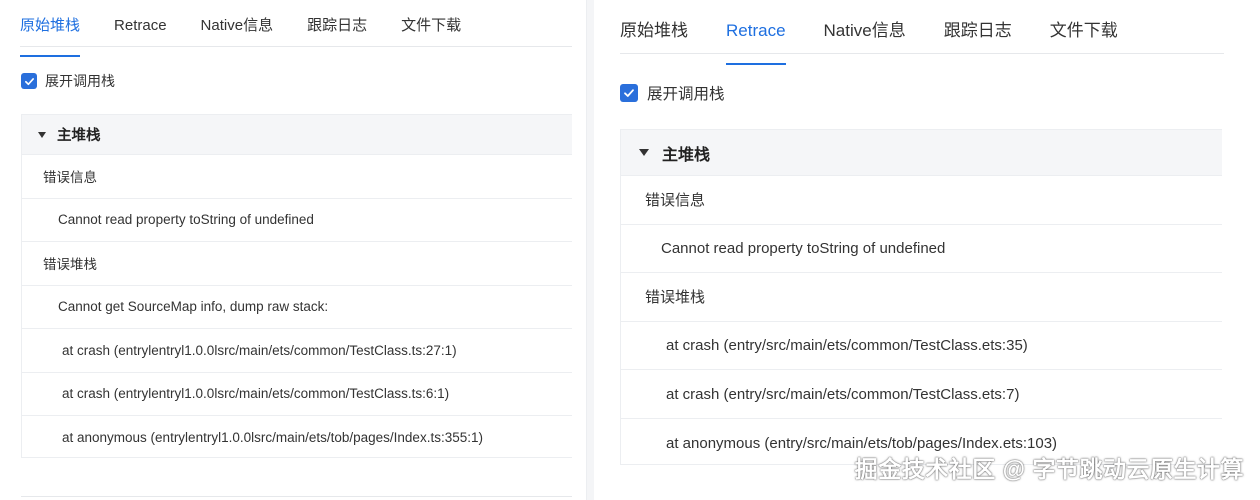 The image size is (1260, 500). What do you see at coordinates (590, 250) in the screenshot?
I see `panel-divider` at bounding box center [590, 250].